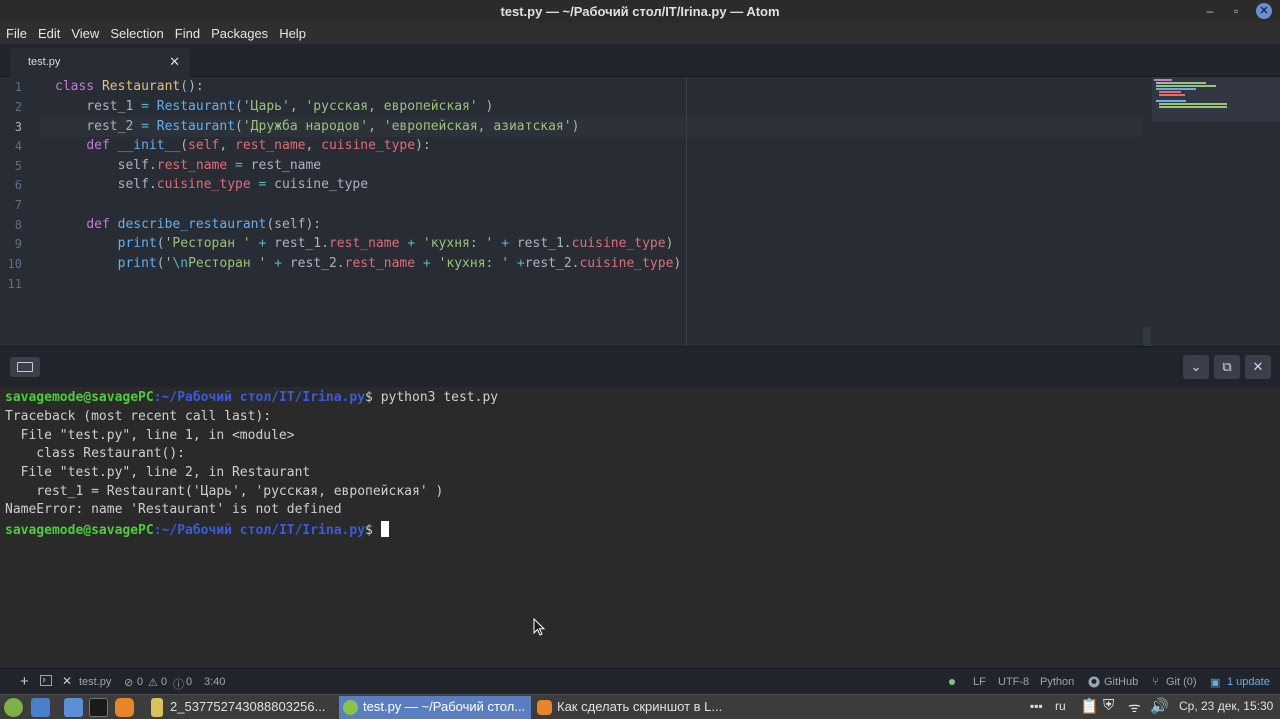  What do you see at coordinates (14, 284) in the screenshot?
I see `line-number: 11` at bounding box center [14, 284].